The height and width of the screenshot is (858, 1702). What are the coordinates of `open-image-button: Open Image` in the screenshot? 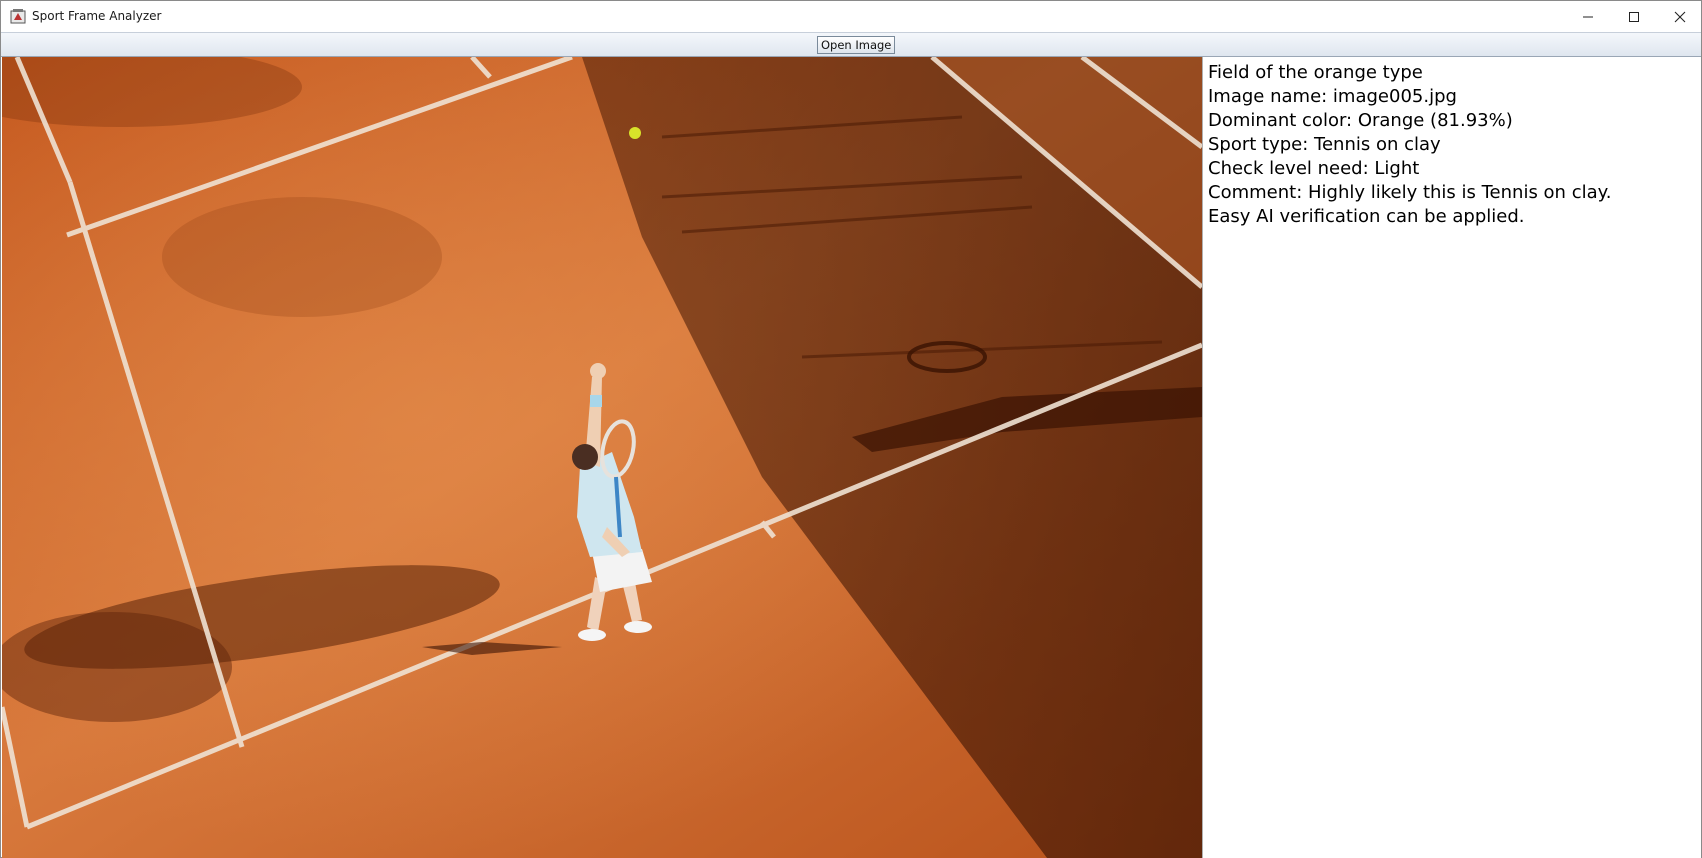 It's located at (856, 45).